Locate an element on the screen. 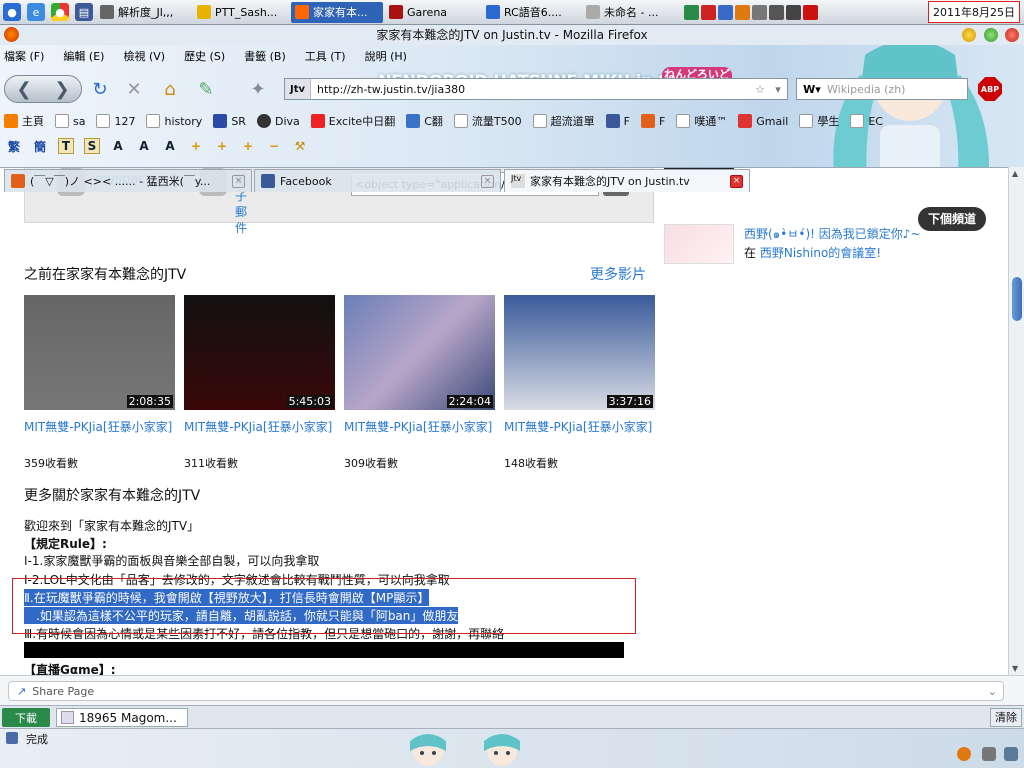 This screenshot has width=1024, height=768. video-thumbnail: 2:24:04 is located at coordinates (419, 352).